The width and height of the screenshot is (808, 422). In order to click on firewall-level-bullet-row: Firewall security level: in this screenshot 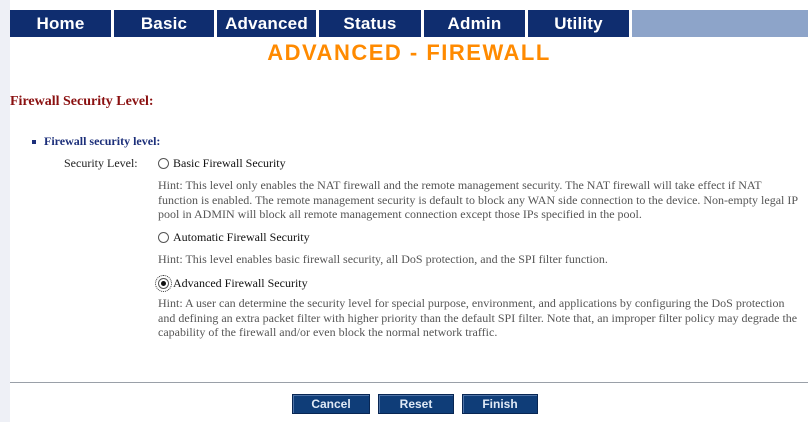, I will do `click(96, 141)`.